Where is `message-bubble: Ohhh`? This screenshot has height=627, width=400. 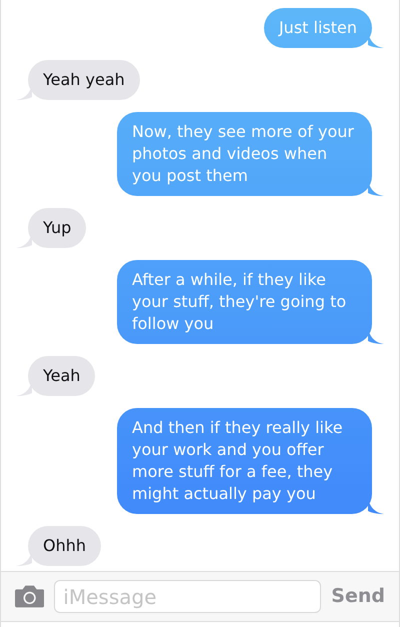 message-bubble: Ohhh is located at coordinates (65, 546).